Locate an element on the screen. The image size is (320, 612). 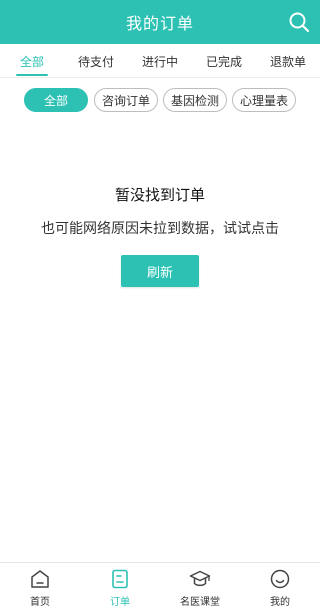
empty-state-message: 也可能网络原因未拉到数据，试试点击 is located at coordinates (160, 229).